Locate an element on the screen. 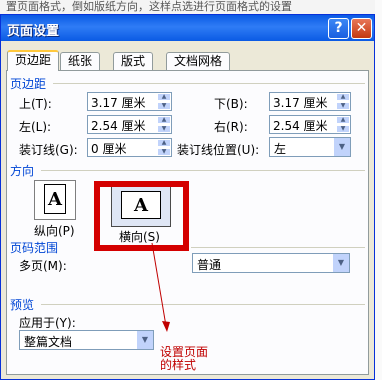  tab-layout: 版式 is located at coordinates (133, 61).